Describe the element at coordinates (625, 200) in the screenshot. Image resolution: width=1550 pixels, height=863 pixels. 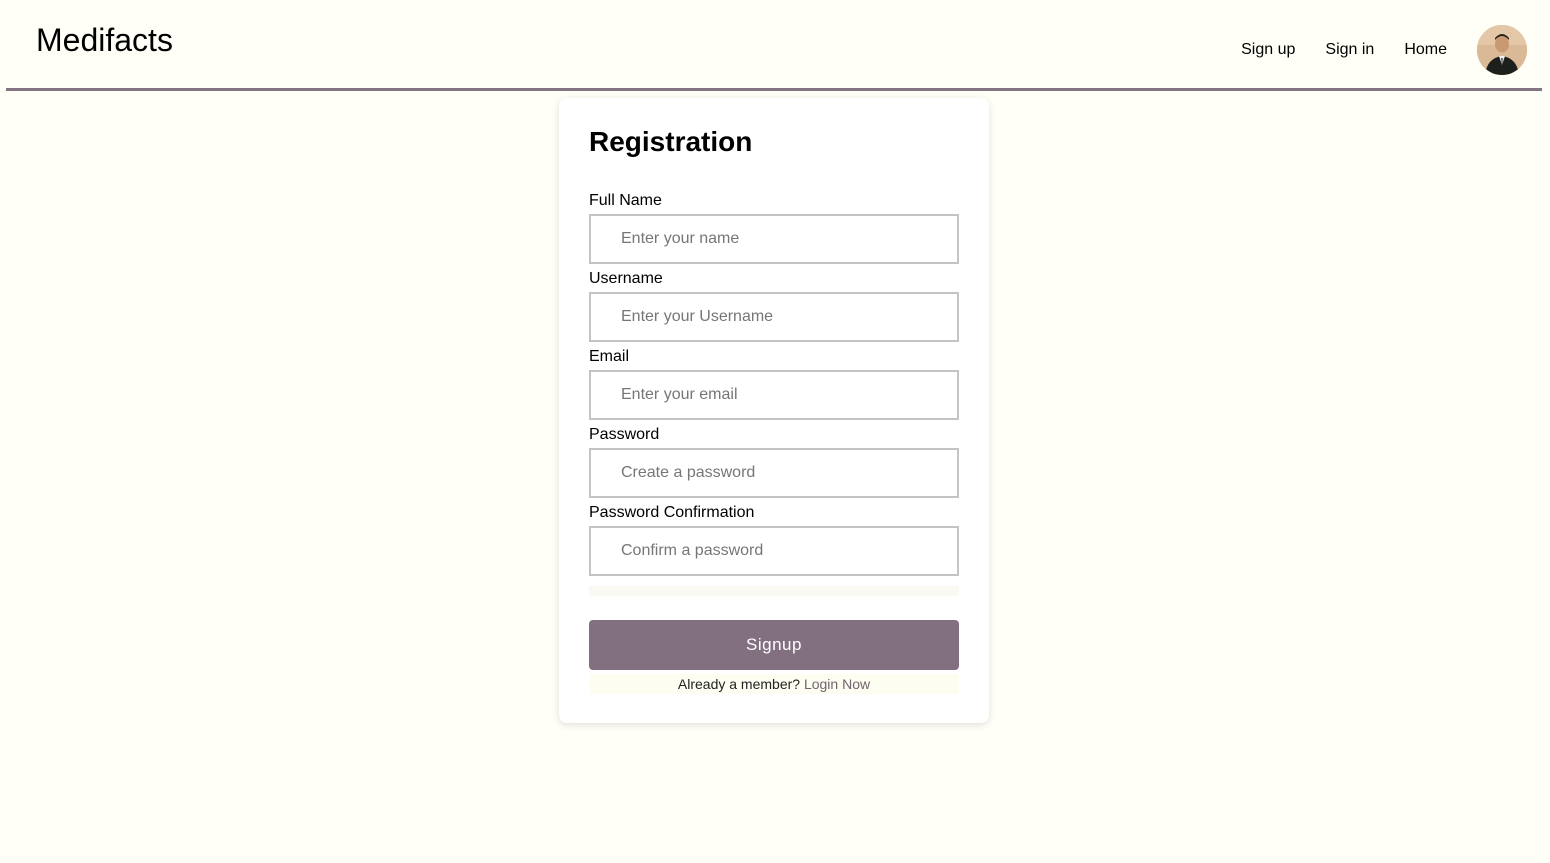
I see `full-name-label: Full Name` at that location.